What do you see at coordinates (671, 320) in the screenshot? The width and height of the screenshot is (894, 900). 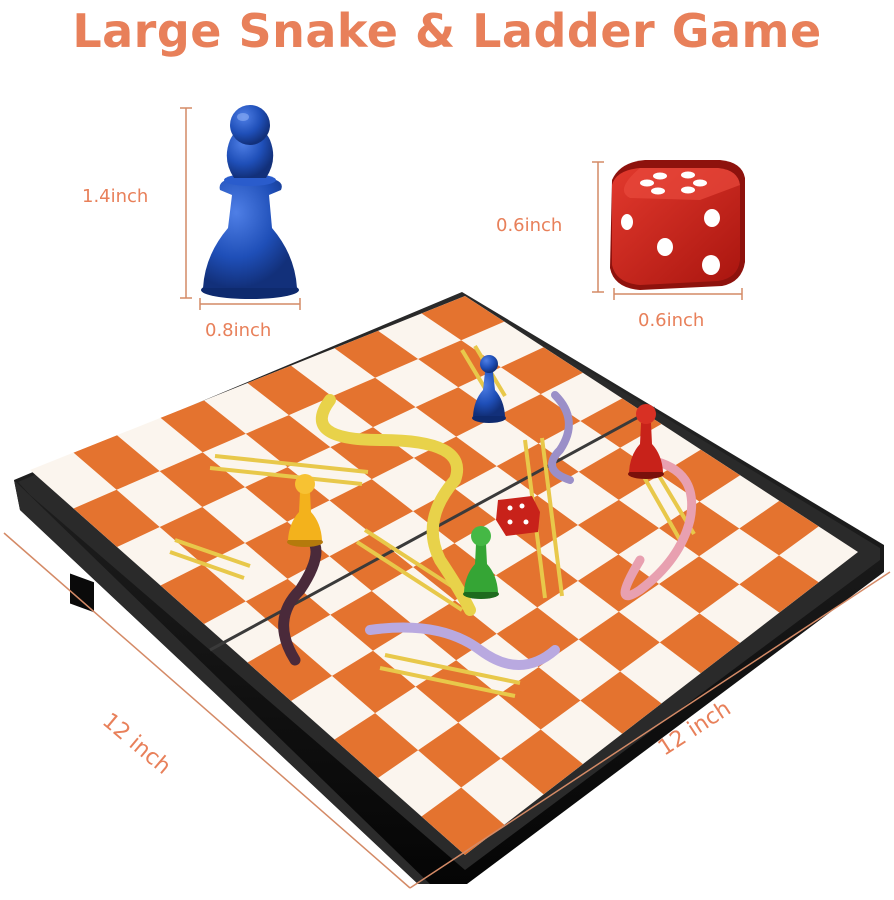 I see `dice-width-label: 0.6inch` at bounding box center [671, 320].